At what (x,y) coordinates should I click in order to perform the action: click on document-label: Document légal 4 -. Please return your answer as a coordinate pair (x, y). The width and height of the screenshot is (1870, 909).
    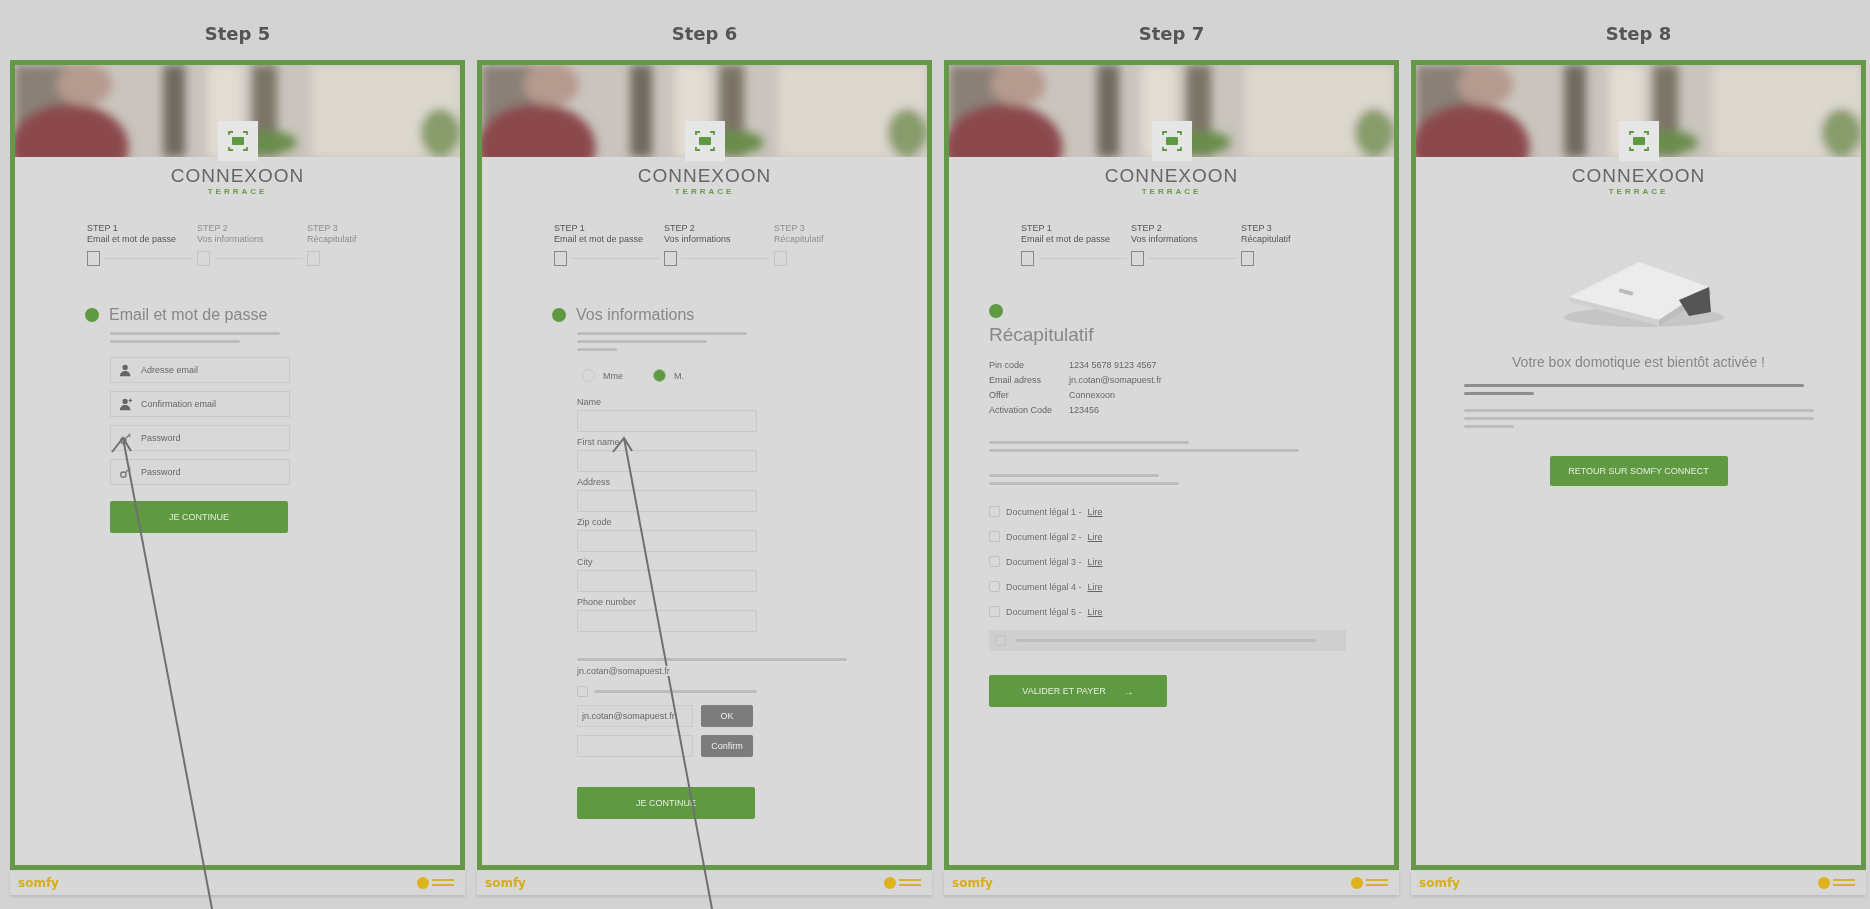
    Looking at the image, I should click on (1044, 586).